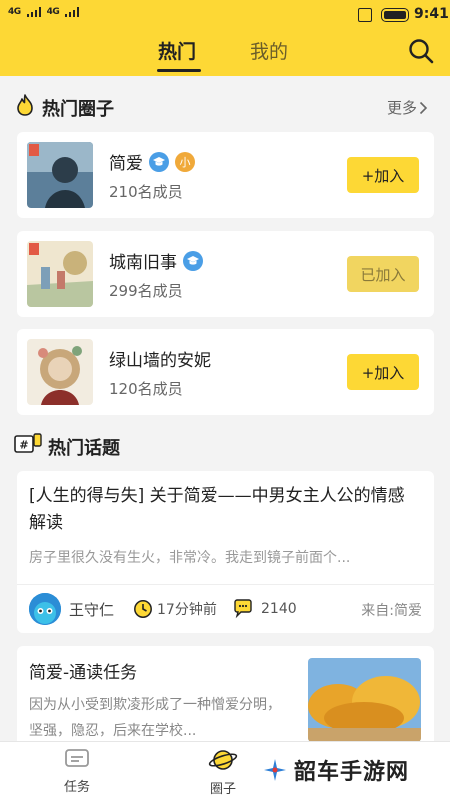 Image resolution: width=450 pixels, height=800 pixels. Describe the element at coordinates (223, 772) in the screenshot. I see `nav-item-circle: 圈子` at that location.